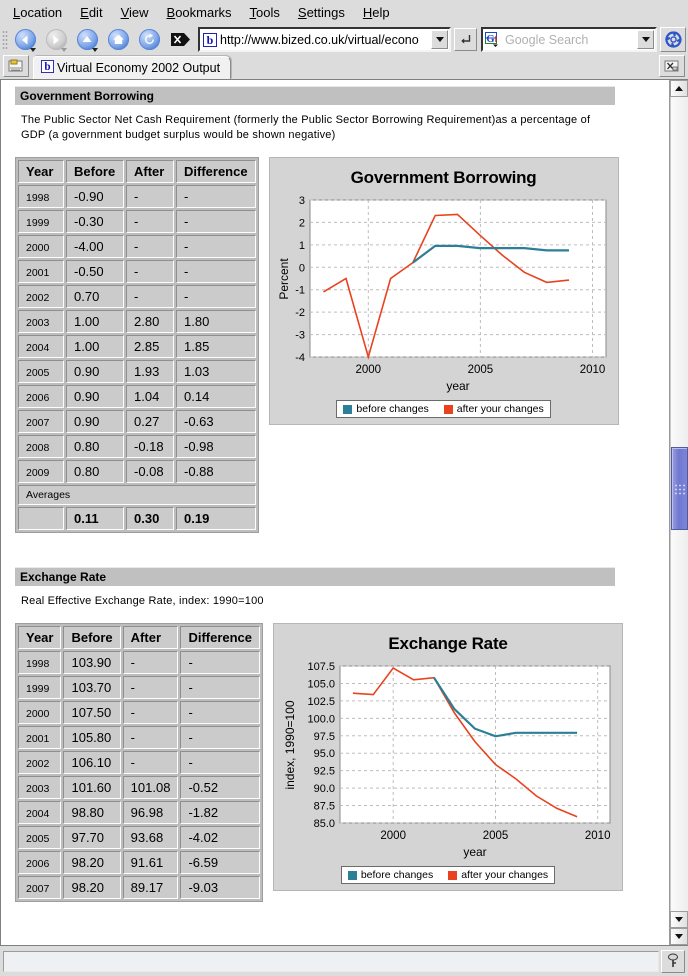 This screenshot has width=688, height=976. What do you see at coordinates (41, 296) in the screenshot?
I see `cell-year: 2002` at bounding box center [41, 296].